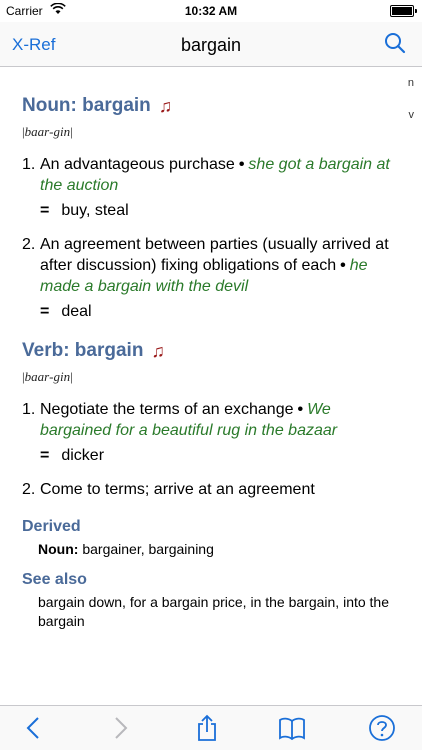 The image size is (422, 750). Describe the element at coordinates (83, 350) in the screenshot. I see `verb-heading-text: Verb: bargain` at that location.